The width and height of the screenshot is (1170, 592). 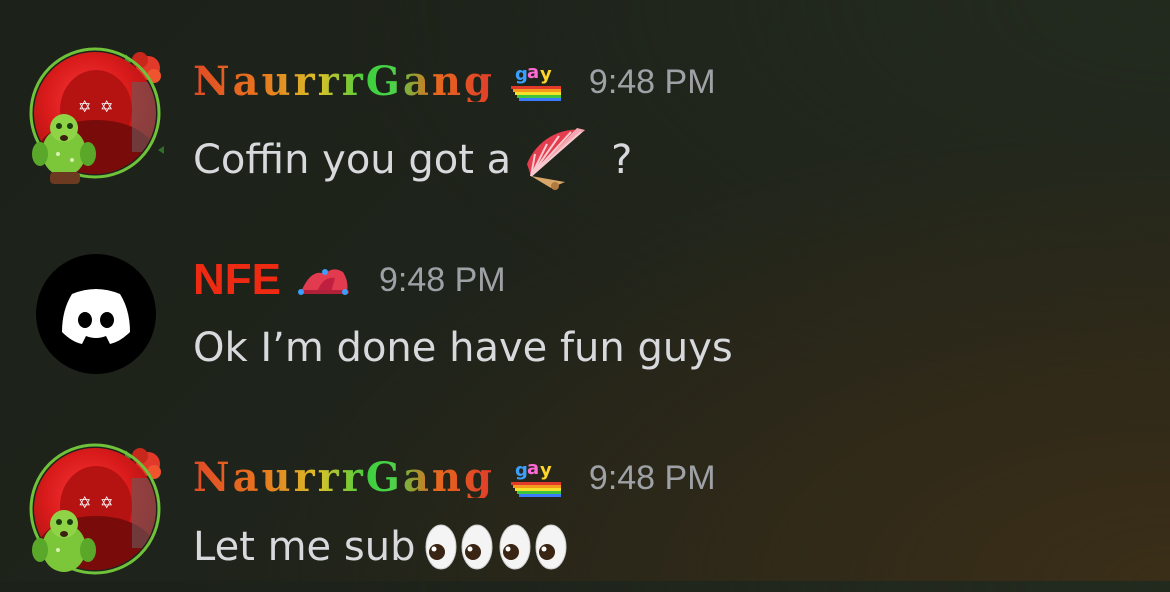 I want to click on message-content: Coffin you got a ?, so click(x=412, y=160).